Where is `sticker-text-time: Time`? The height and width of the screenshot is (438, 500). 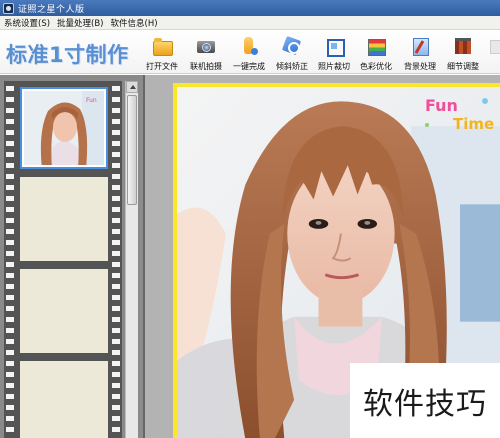 sticker-text-time: Time is located at coordinates (473, 124).